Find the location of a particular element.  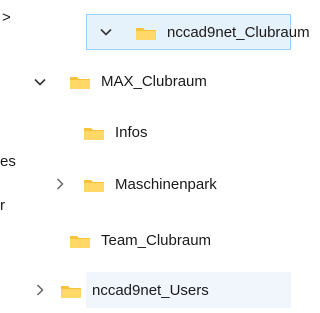

tree-item-label: nccad9net_Clubraum is located at coordinates (238, 32).